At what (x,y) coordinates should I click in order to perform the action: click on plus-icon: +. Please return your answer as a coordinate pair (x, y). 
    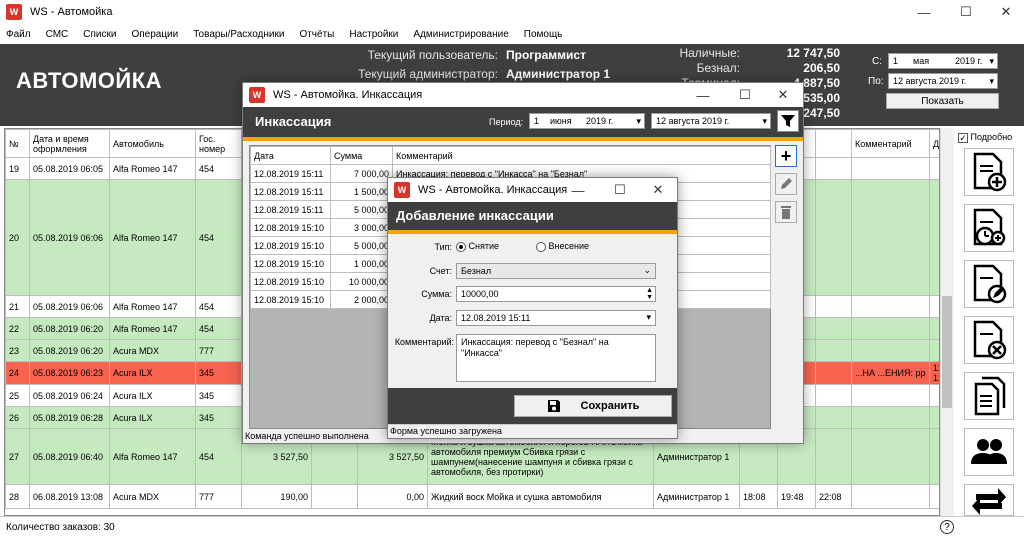
    Looking at the image, I should click on (786, 156).